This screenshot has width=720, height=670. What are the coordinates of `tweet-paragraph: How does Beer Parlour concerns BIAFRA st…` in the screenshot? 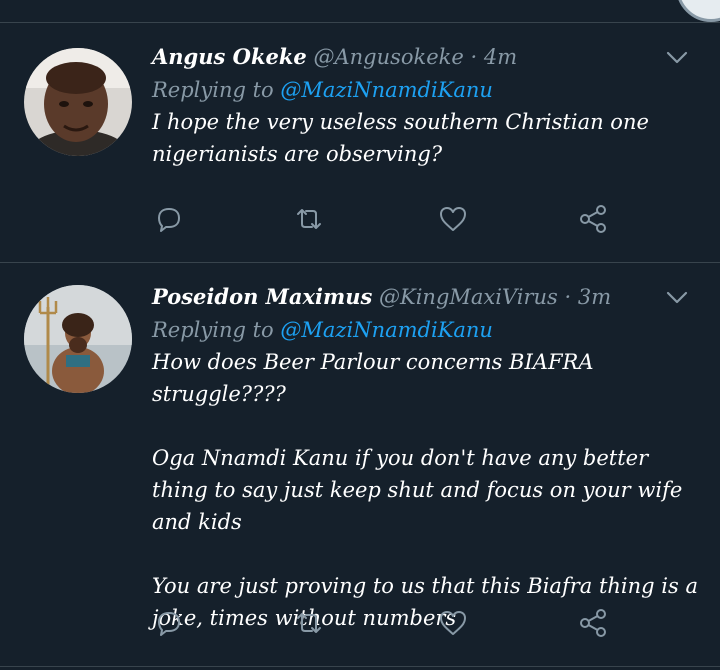 It's located at (373, 378).